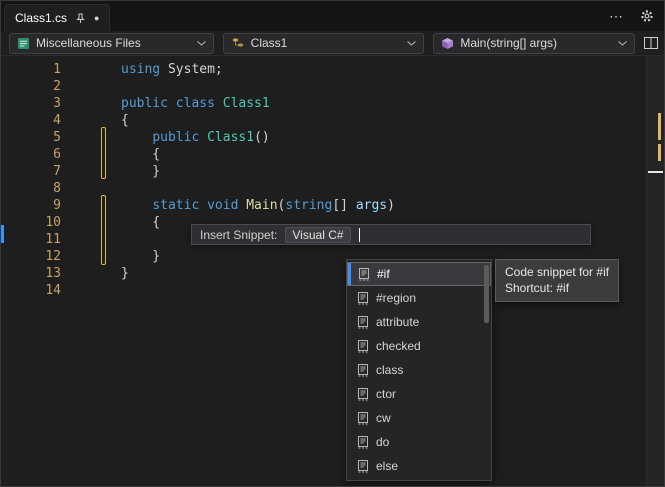  What do you see at coordinates (419, 274) in the screenshot?
I see `completion-item: #if` at bounding box center [419, 274].